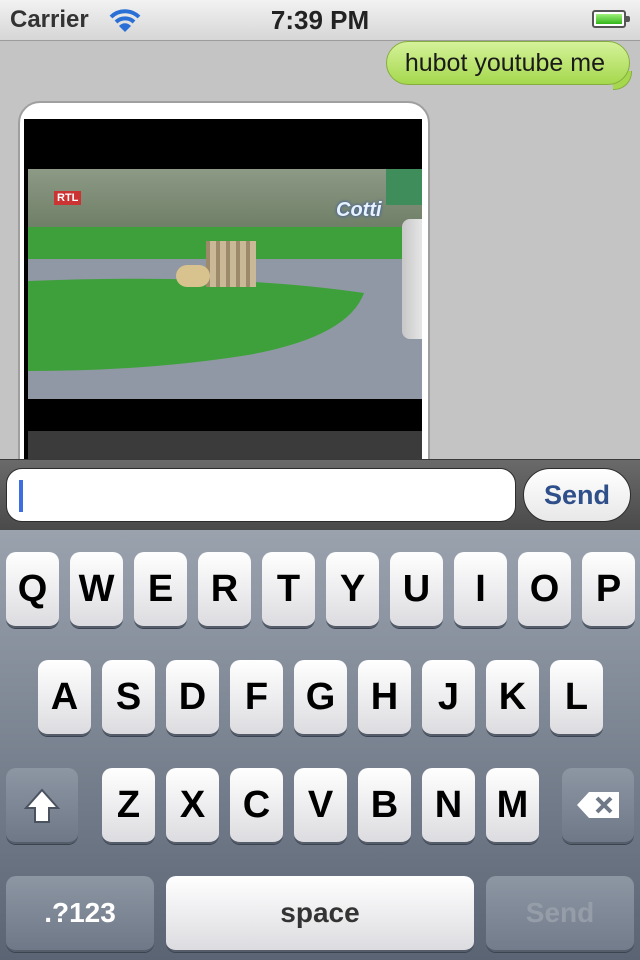 The height and width of the screenshot is (960, 640). Describe the element at coordinates (256, 806) in the screenshot. I see `key-c: C` at that location.